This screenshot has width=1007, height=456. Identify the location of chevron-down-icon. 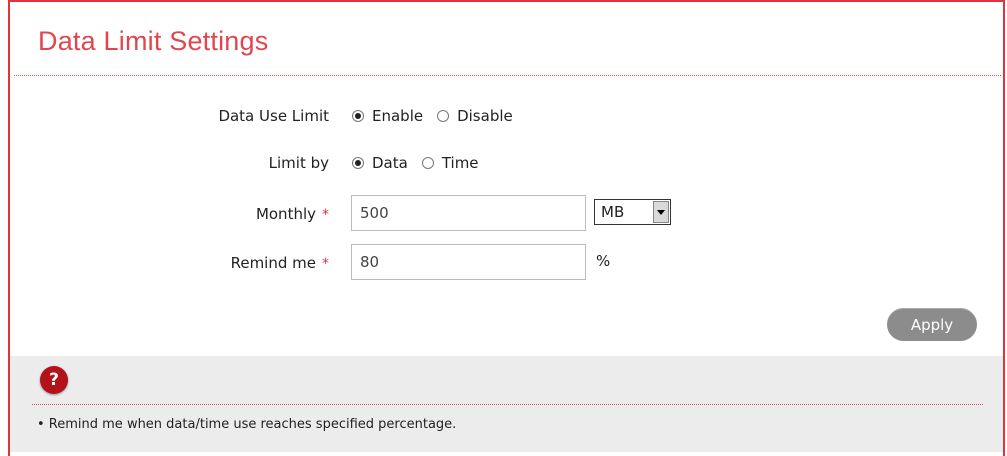
(661, 212).